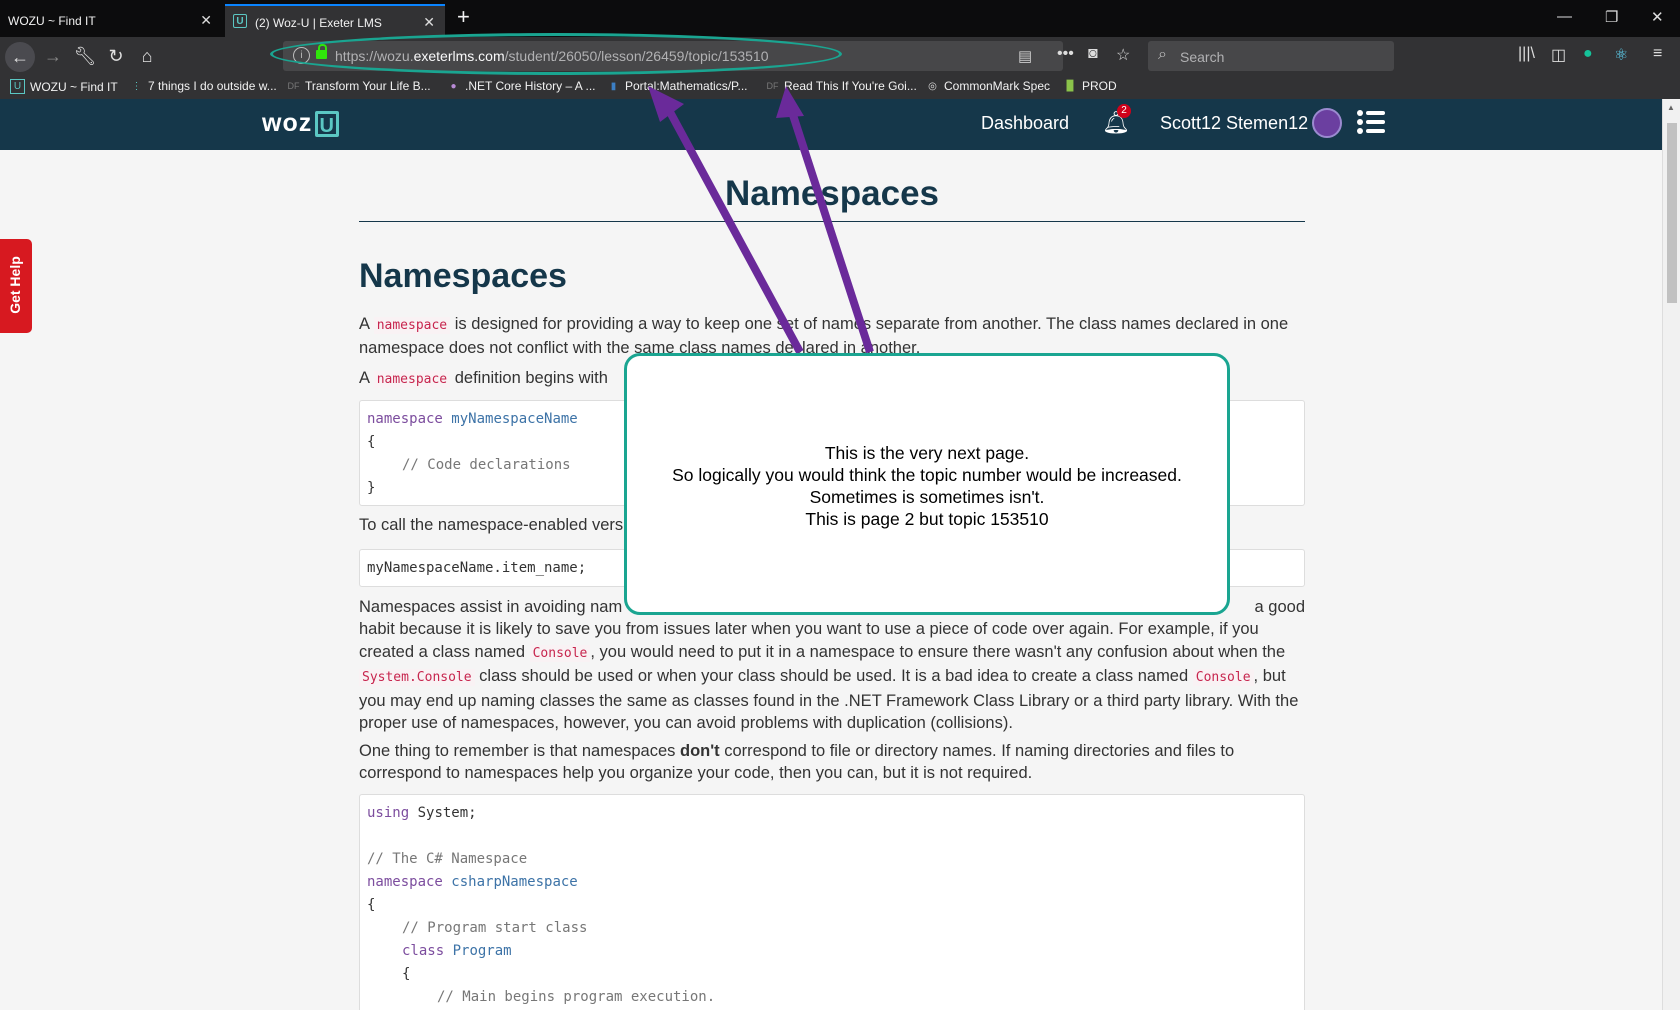  What do you see at coordinates (85, 56) in the screenshot?
I see `wrench-icon: 🔧︎` at bounding box center [85, 56].